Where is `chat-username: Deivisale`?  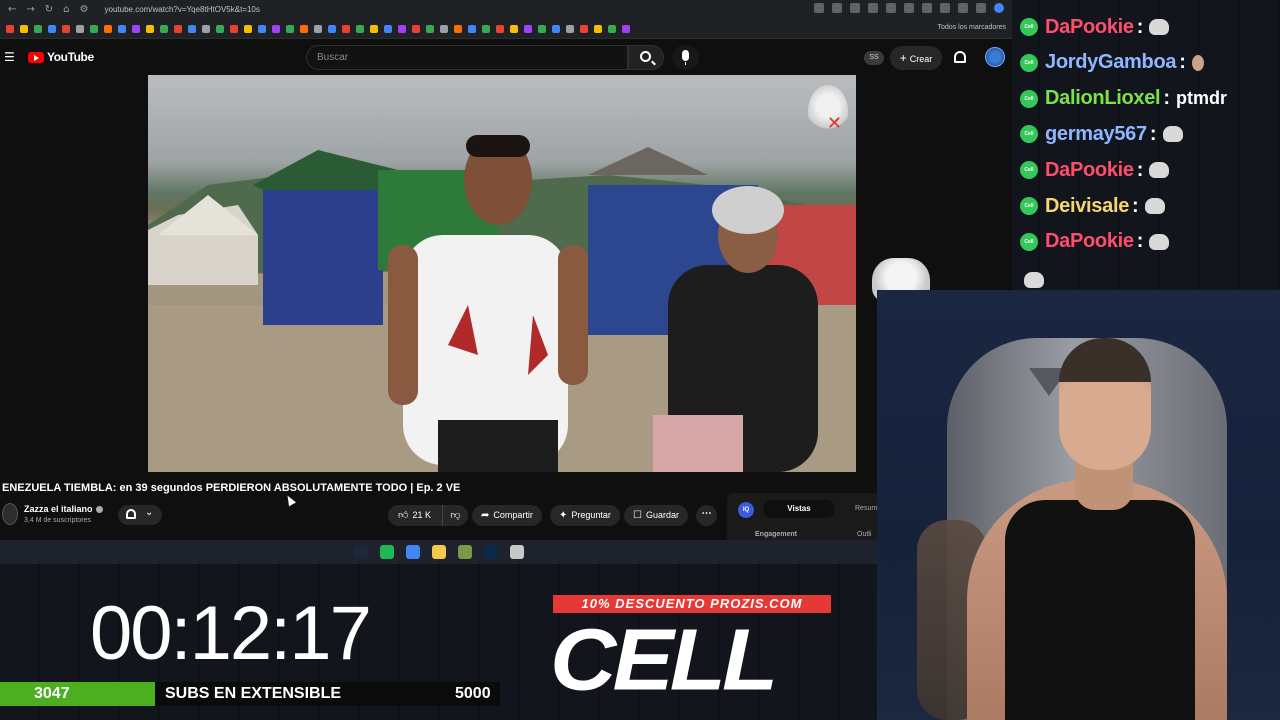
chat-username: Deivisale is located at coordinates (1087, 206).